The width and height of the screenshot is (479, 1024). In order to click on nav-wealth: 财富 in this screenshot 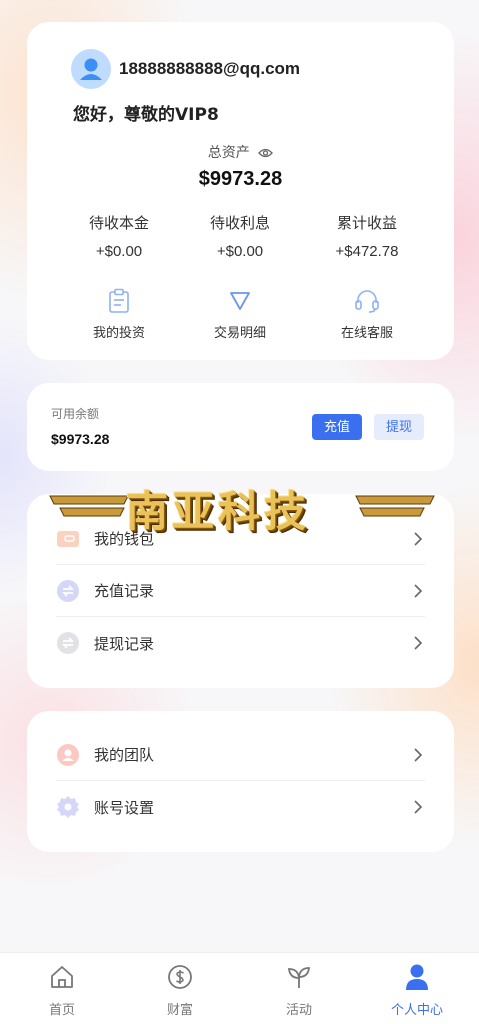, I will do `click(180, 990)`.